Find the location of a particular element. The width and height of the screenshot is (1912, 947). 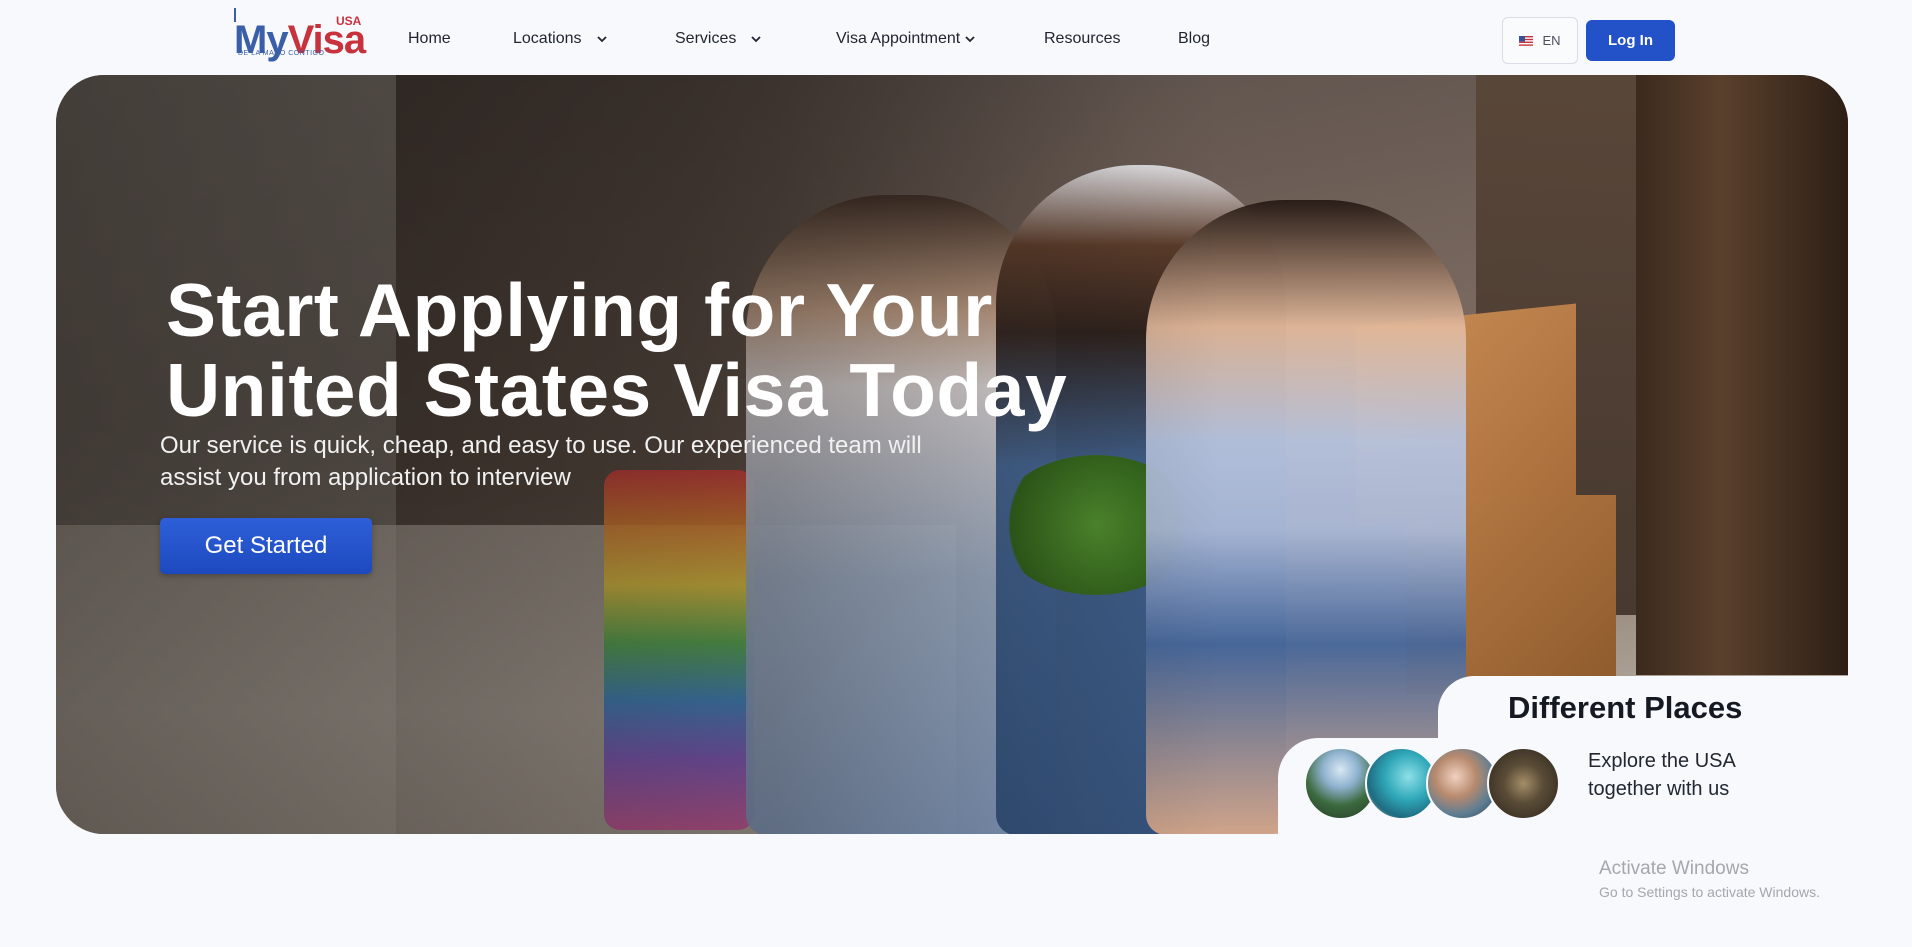

us-flag-icon is located at coordinates (1526, 40).